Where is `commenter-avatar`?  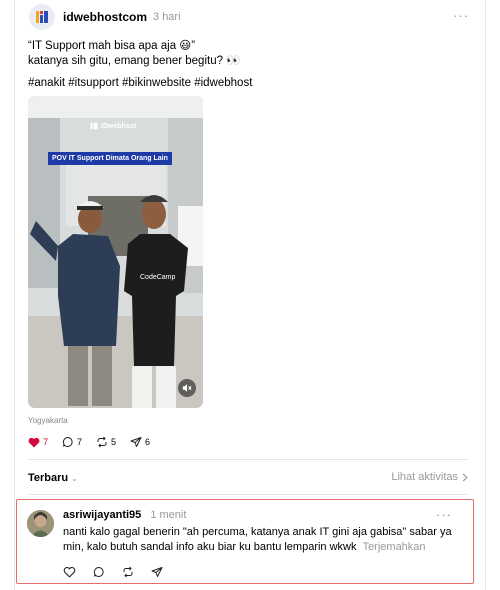 commenter-avatar is located at coordinates (40, 523).